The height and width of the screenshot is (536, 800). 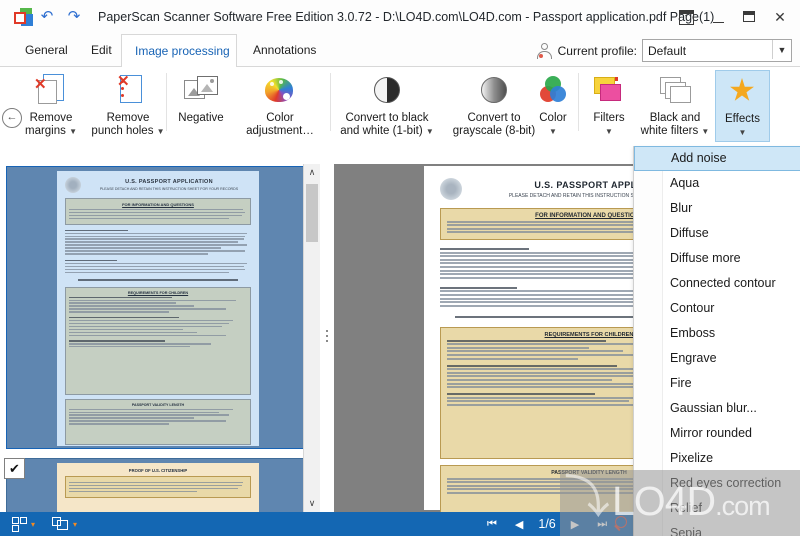 I want to click on next-page-button: ▶, so click(x=575, y=524).